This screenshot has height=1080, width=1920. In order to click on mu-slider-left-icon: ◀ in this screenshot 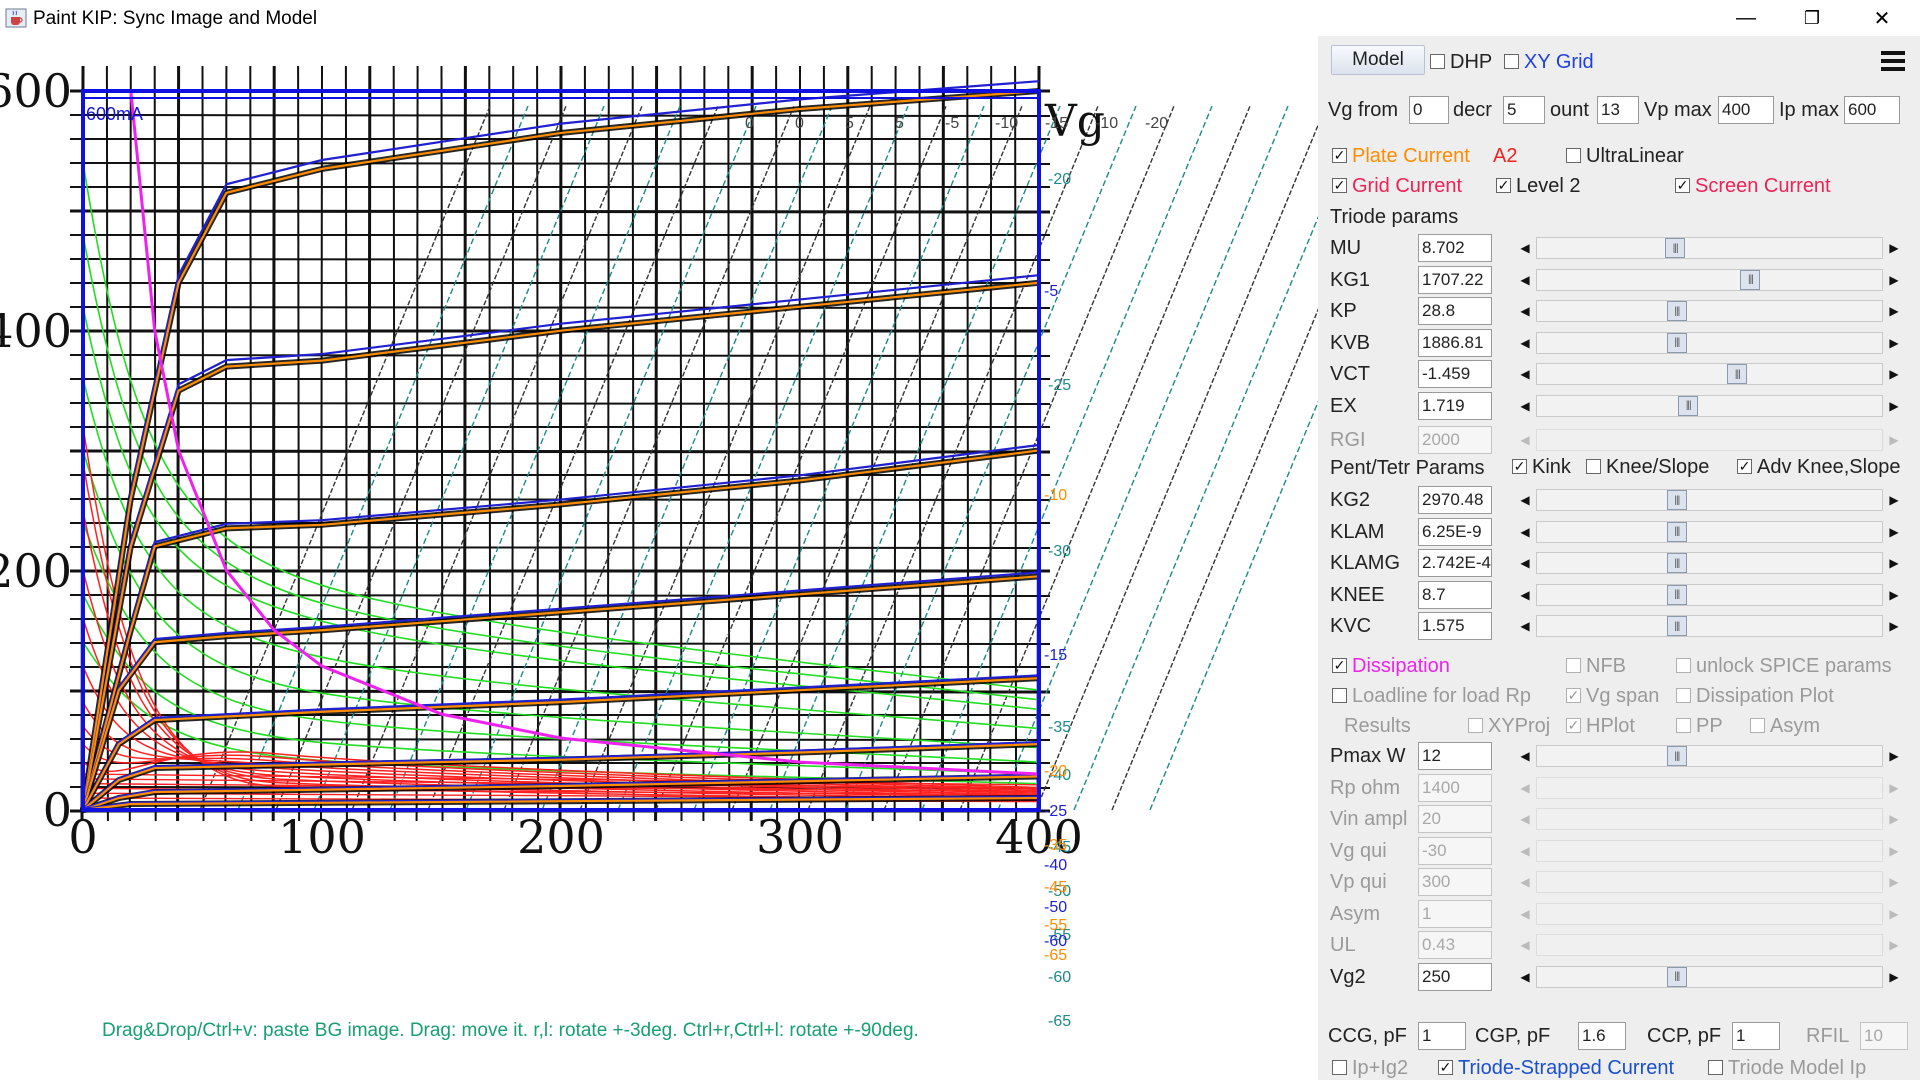, I will do `click(1525, 248)`.